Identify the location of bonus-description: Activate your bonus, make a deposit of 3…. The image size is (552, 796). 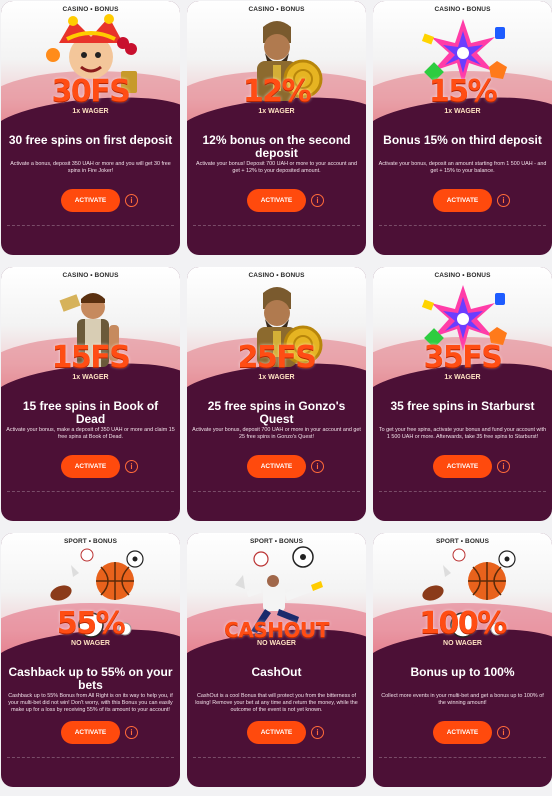
(90, 434).